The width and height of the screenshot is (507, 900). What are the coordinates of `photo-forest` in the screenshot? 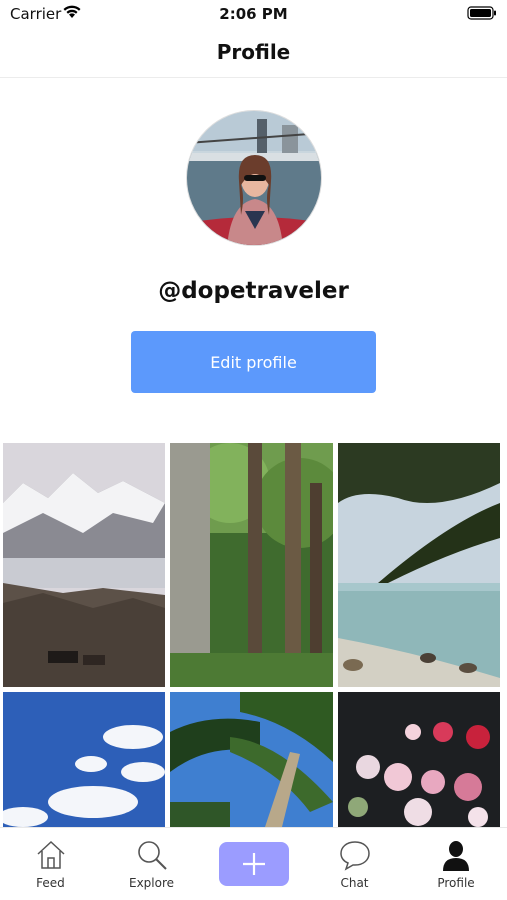 It's located at (251, 565).